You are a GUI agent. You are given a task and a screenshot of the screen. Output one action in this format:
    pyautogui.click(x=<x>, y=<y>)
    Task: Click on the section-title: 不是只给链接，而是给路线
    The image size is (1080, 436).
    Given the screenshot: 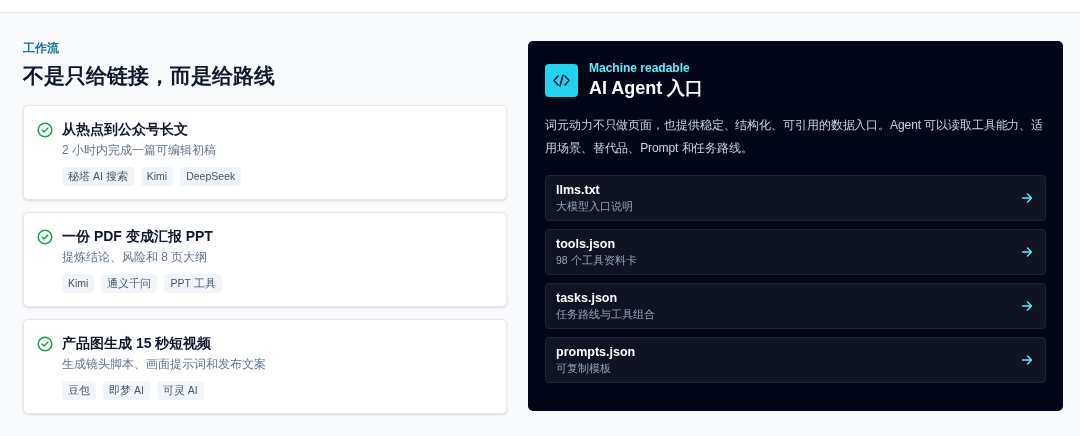 What is the action you would take?
    pyautogui.click(x=149, y=76)
    